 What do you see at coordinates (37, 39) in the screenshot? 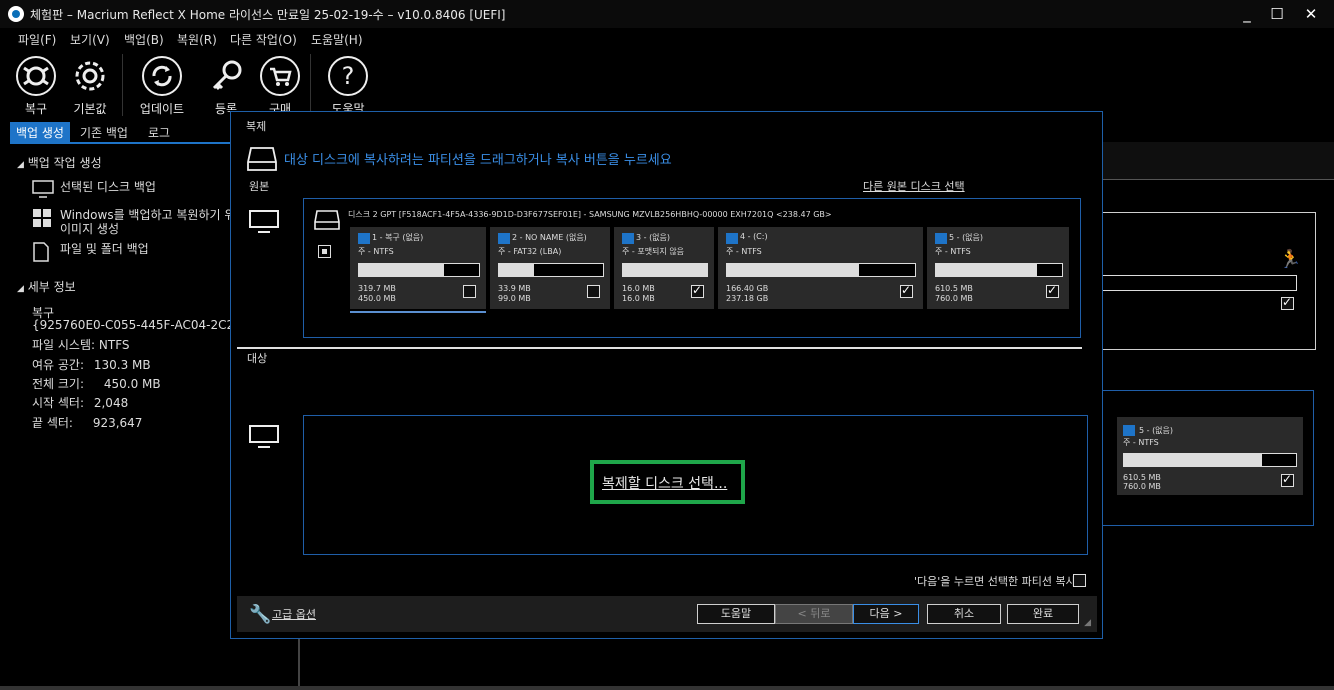
I see `menu-file: 파일(F)` at bounding box center [37, 39].